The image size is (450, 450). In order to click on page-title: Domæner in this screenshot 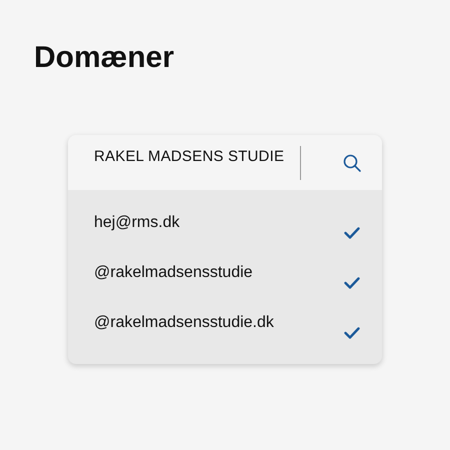, I will do `click(105, 58)`.